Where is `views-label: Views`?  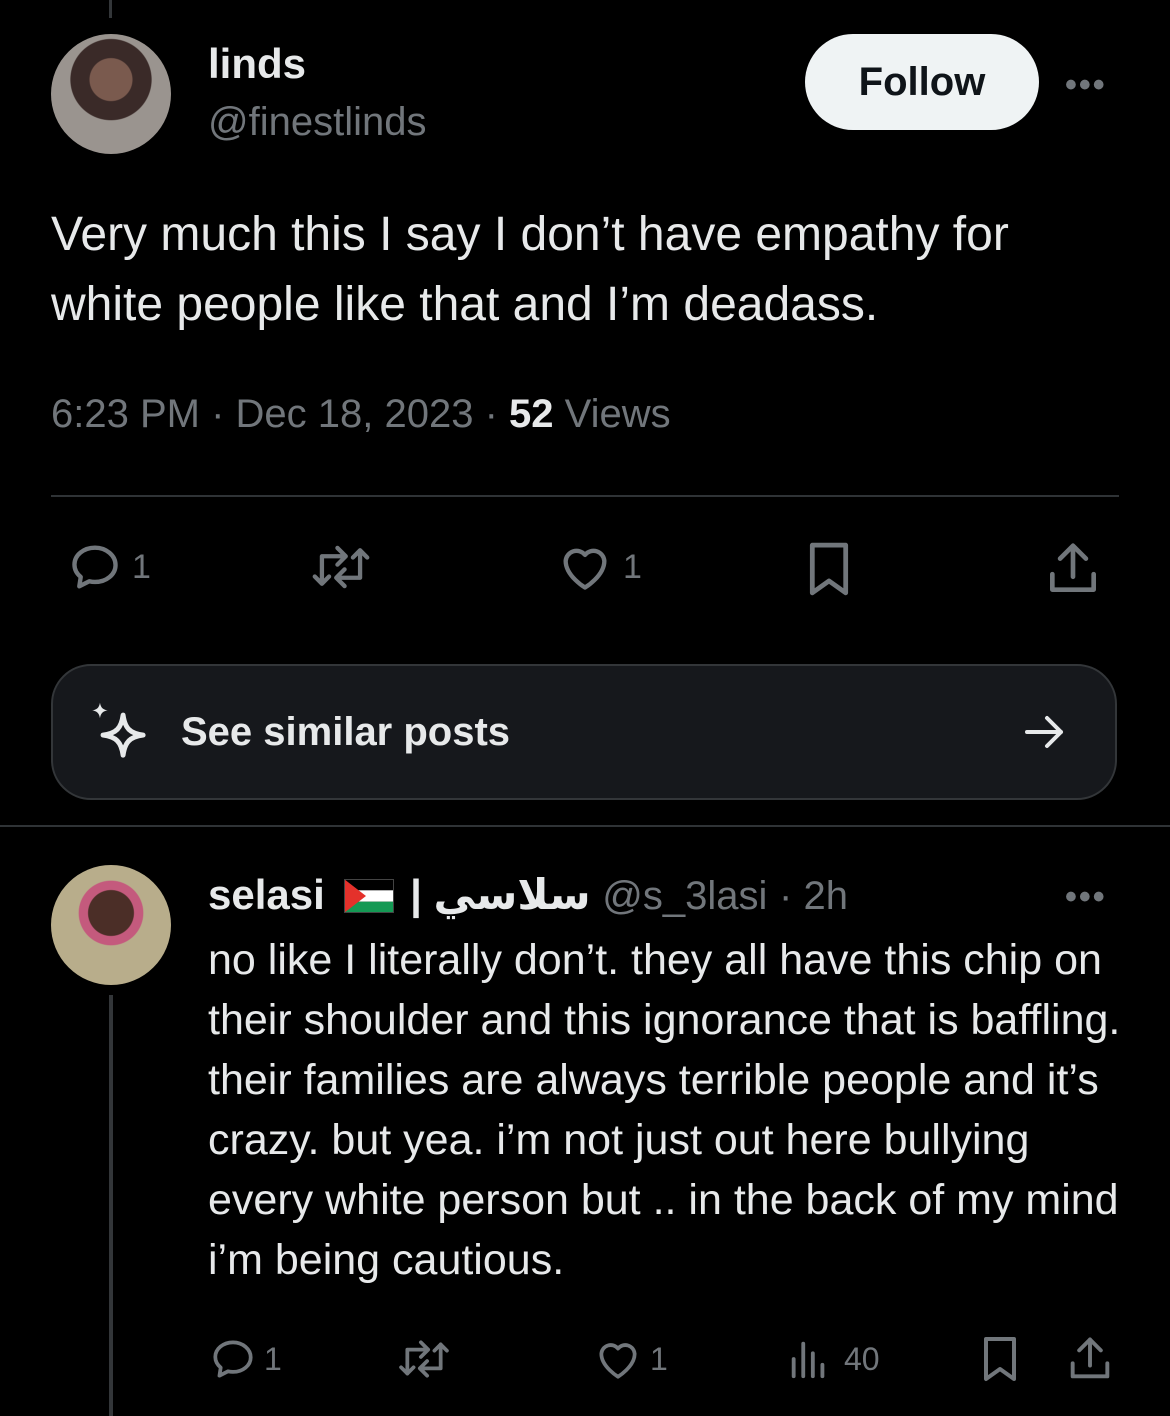
views-label: Views is located at coordinates (617, 414).